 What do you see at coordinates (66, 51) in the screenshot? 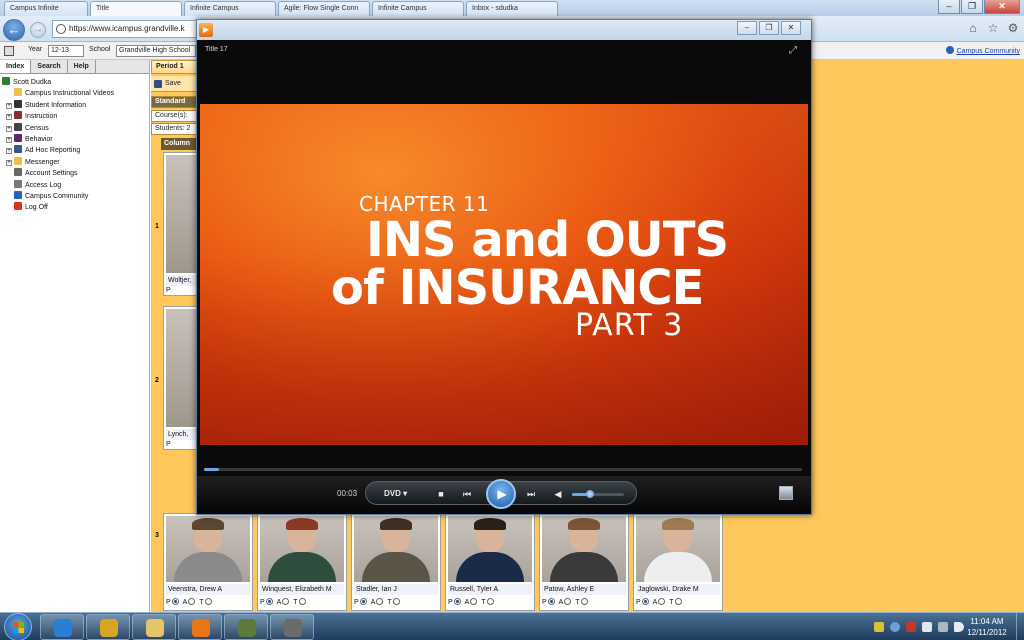
I see `year-select: 12-13` at bounding box center [66, 51].